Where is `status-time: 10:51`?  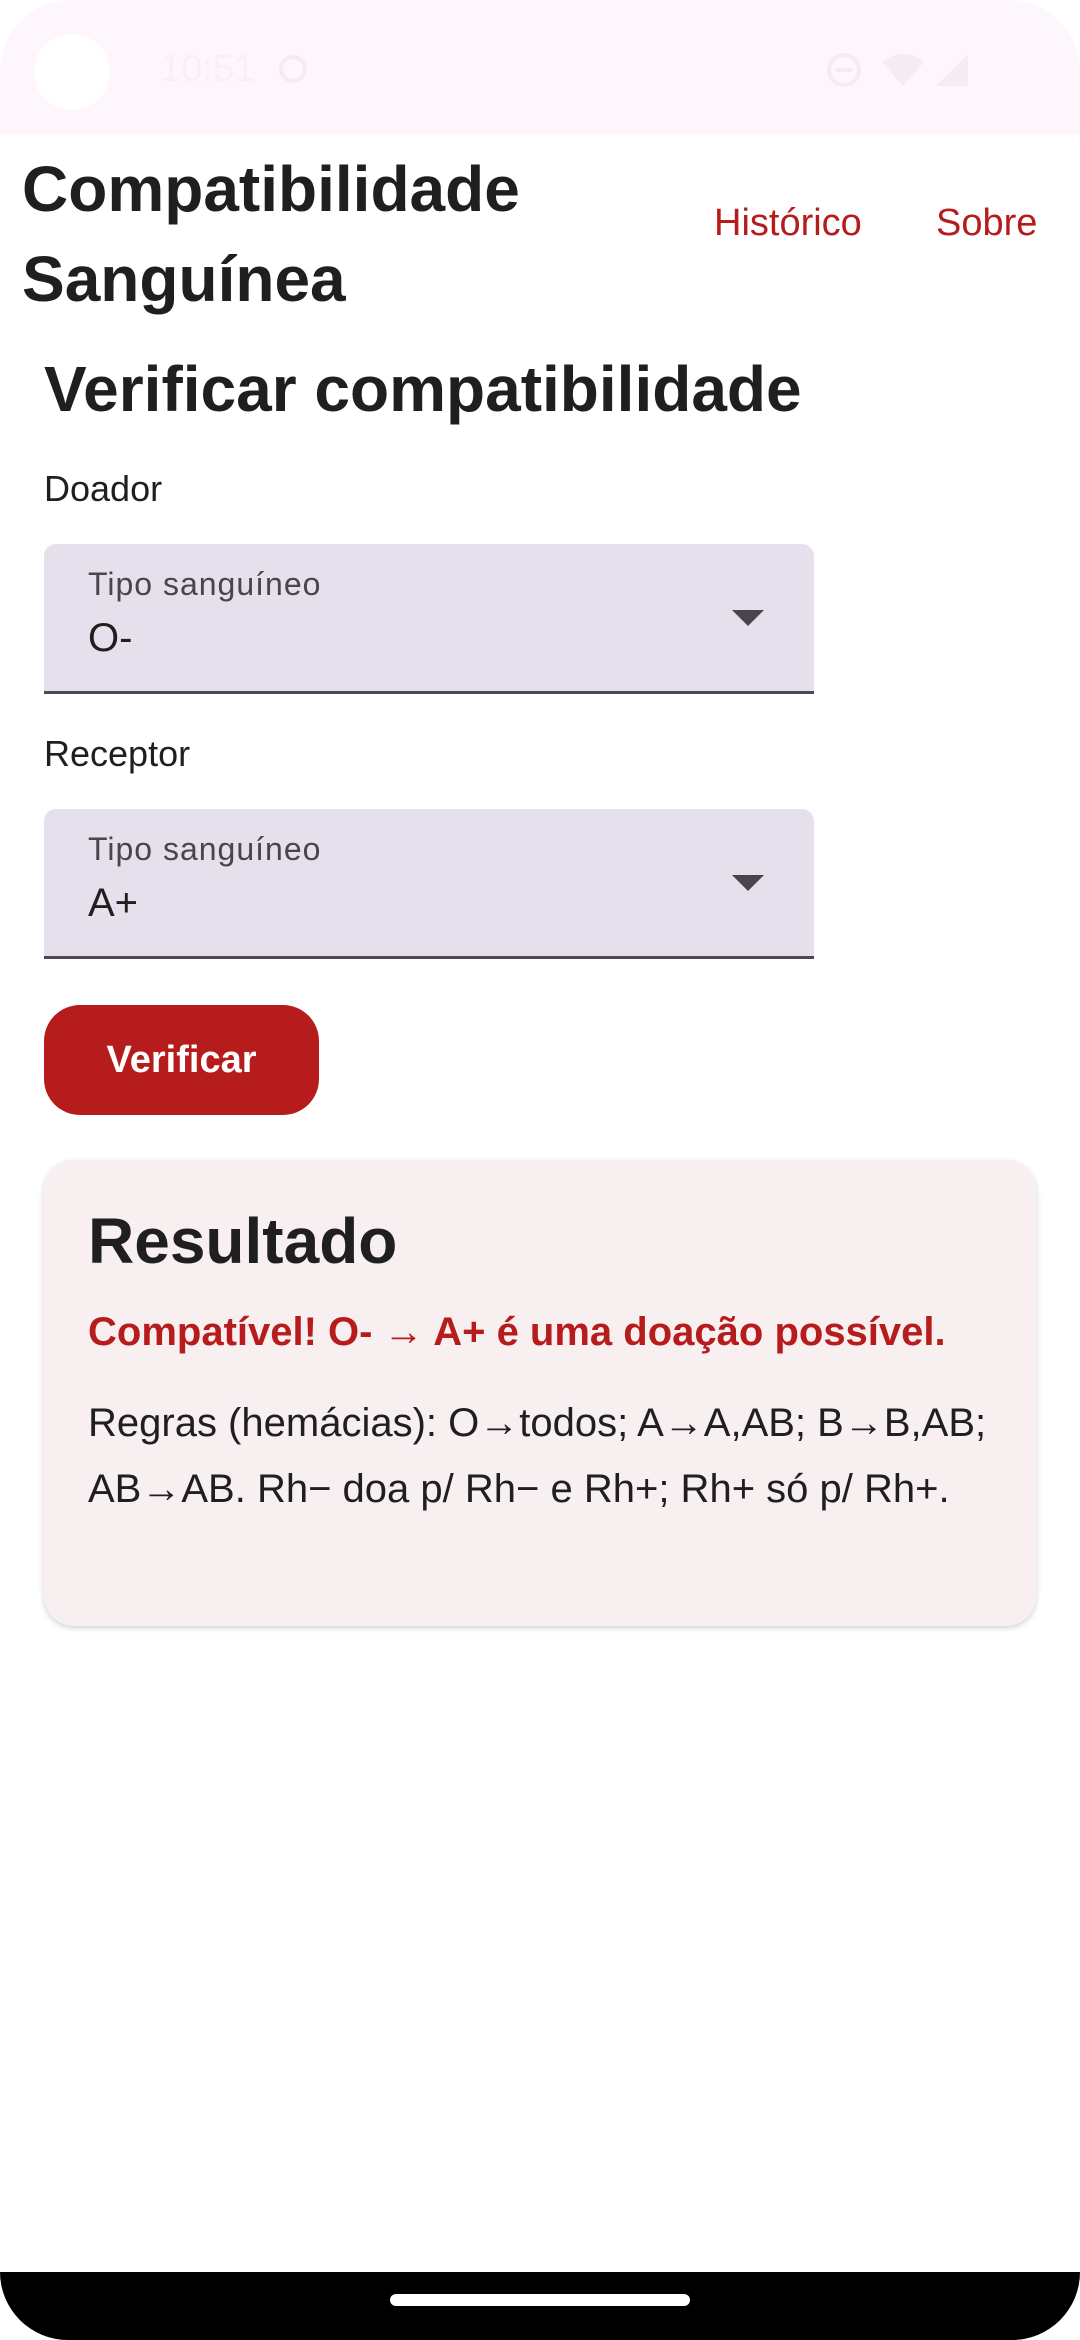 status-time: 10:51 is located at coordinates (208, 69).